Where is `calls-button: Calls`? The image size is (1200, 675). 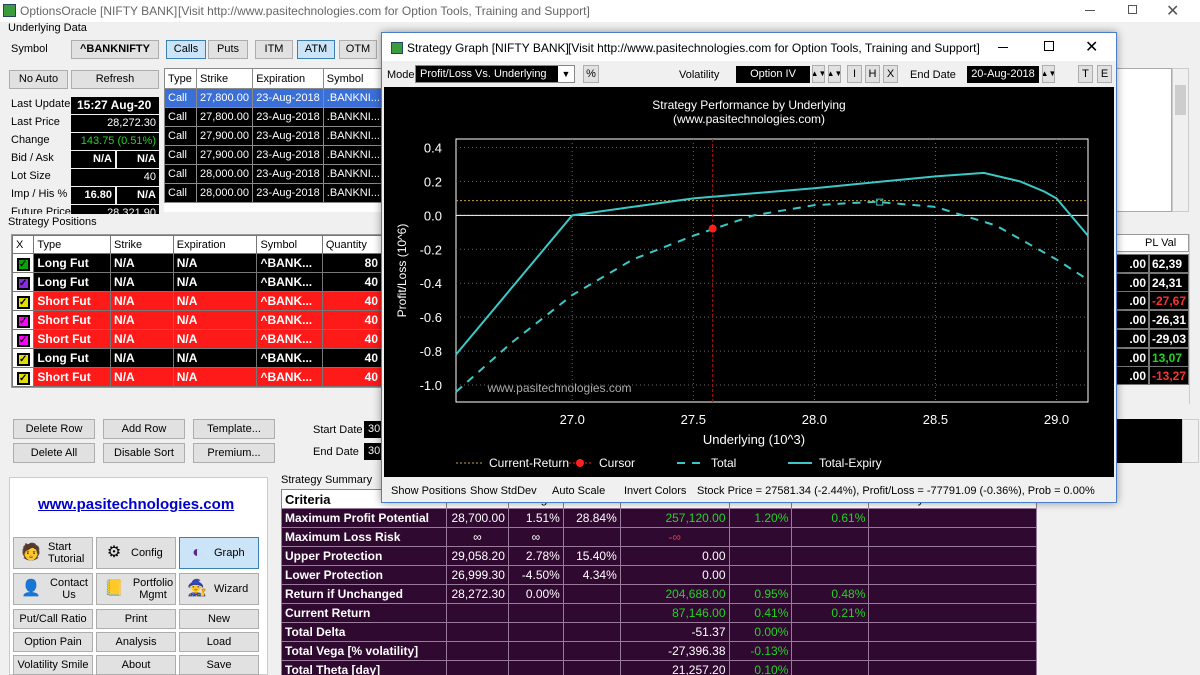 calls-button: Calls is located at coordinates (186, 49).